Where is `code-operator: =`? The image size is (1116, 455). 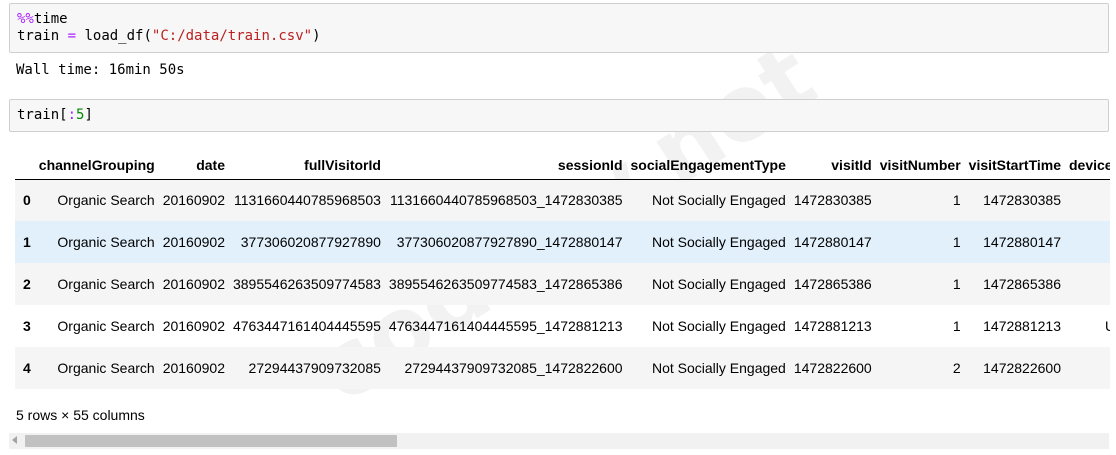 code-operator: = is located at coordinates (72, 36).